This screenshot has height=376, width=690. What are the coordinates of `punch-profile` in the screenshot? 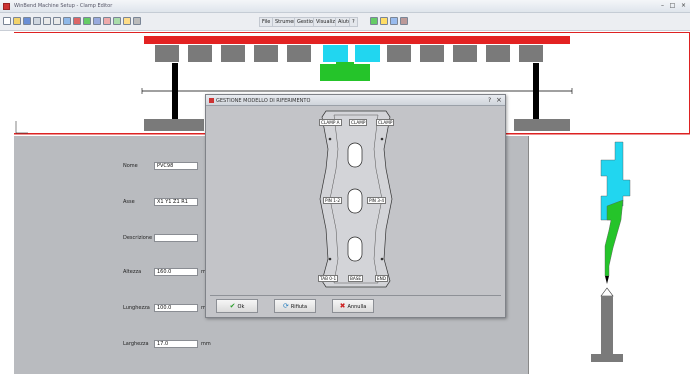 It's located at (614, 238).